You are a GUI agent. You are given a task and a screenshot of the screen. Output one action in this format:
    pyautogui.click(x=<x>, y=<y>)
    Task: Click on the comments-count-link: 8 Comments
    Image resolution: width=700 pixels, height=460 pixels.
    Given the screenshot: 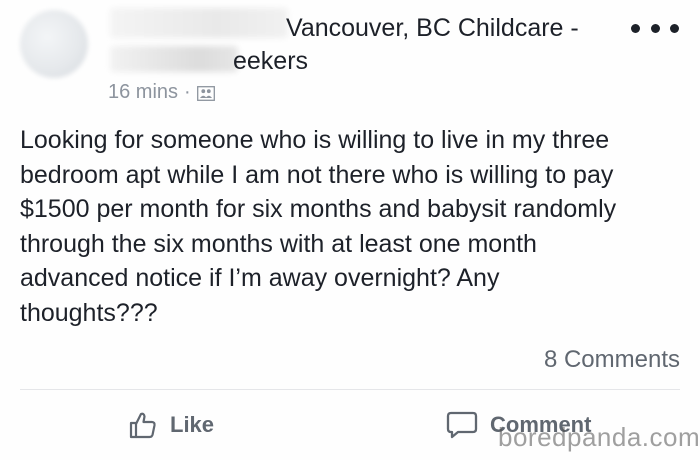 What is the action you would take?
    pyautogui.click(x=612, y=360)
    